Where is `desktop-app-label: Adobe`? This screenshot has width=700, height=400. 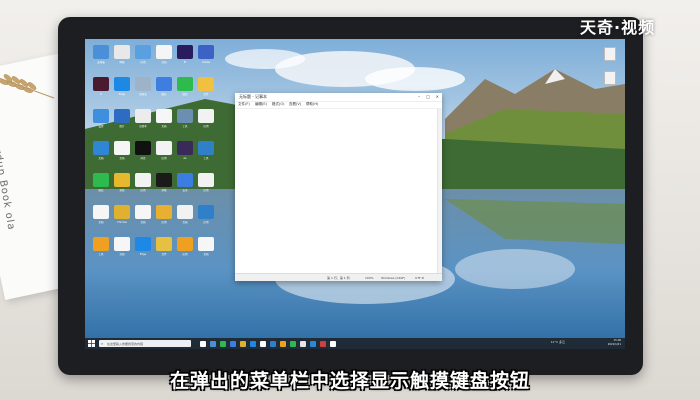 desktop-app-label: Adobe is located at coordinates (206, 62).